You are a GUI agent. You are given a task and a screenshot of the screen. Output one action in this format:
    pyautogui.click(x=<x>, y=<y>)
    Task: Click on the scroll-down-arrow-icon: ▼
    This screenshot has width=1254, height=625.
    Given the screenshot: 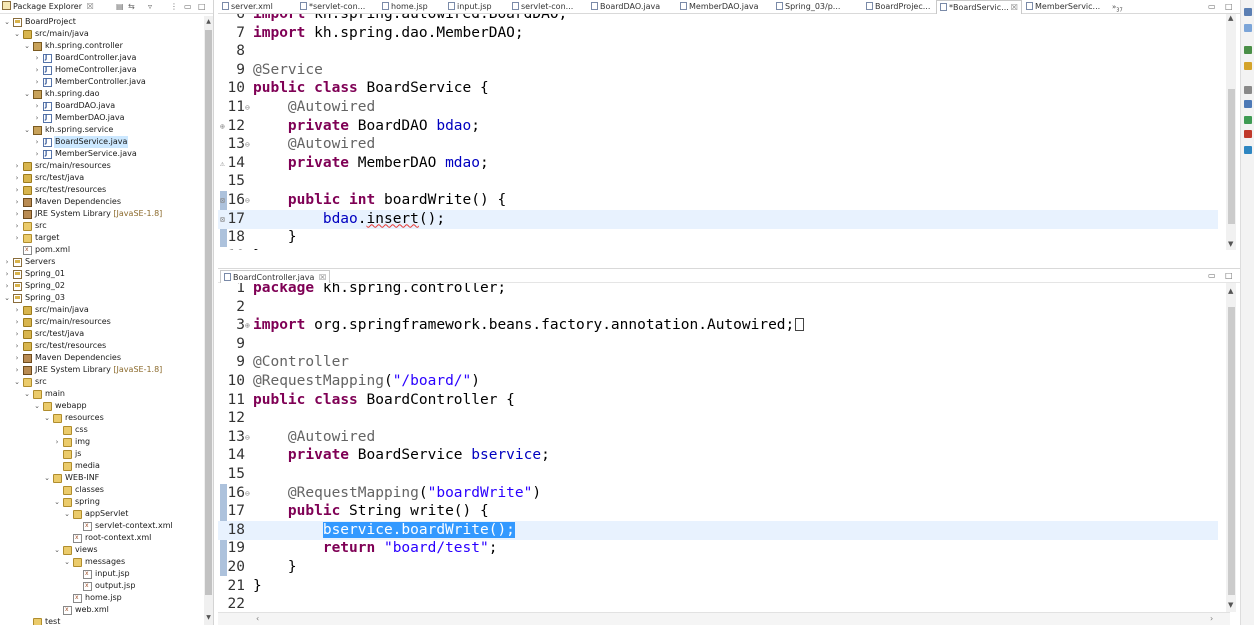 What is the action you would take?
    pyautogui.click(x=1230, y=605)
    